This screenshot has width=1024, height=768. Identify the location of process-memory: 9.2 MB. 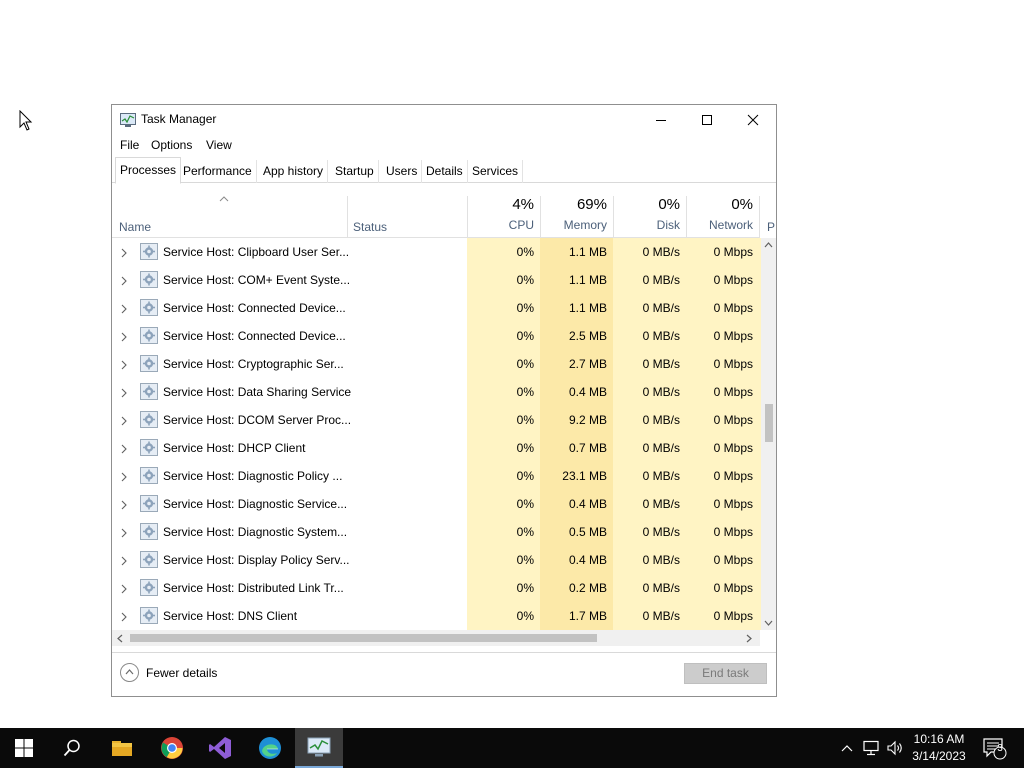
(587, 420).